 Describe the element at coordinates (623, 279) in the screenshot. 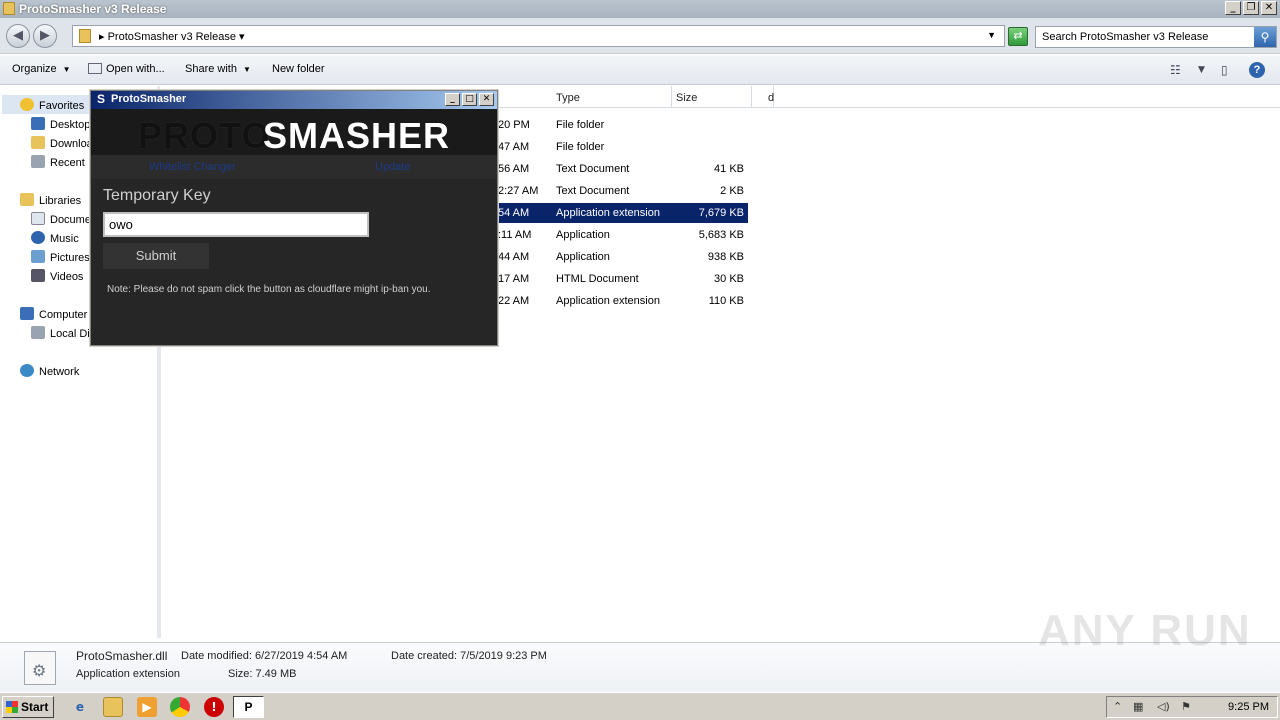

I see `file-row: 17 AM HTML Document 30 KB` at that location.